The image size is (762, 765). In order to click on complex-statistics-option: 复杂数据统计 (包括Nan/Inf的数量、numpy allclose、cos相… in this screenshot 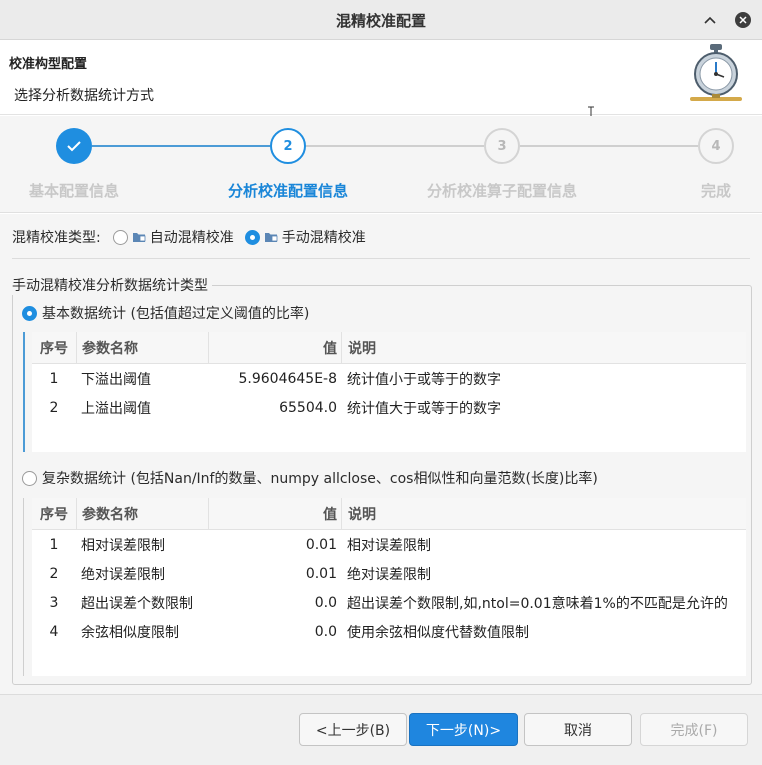, I will do `click(310, 478)`.